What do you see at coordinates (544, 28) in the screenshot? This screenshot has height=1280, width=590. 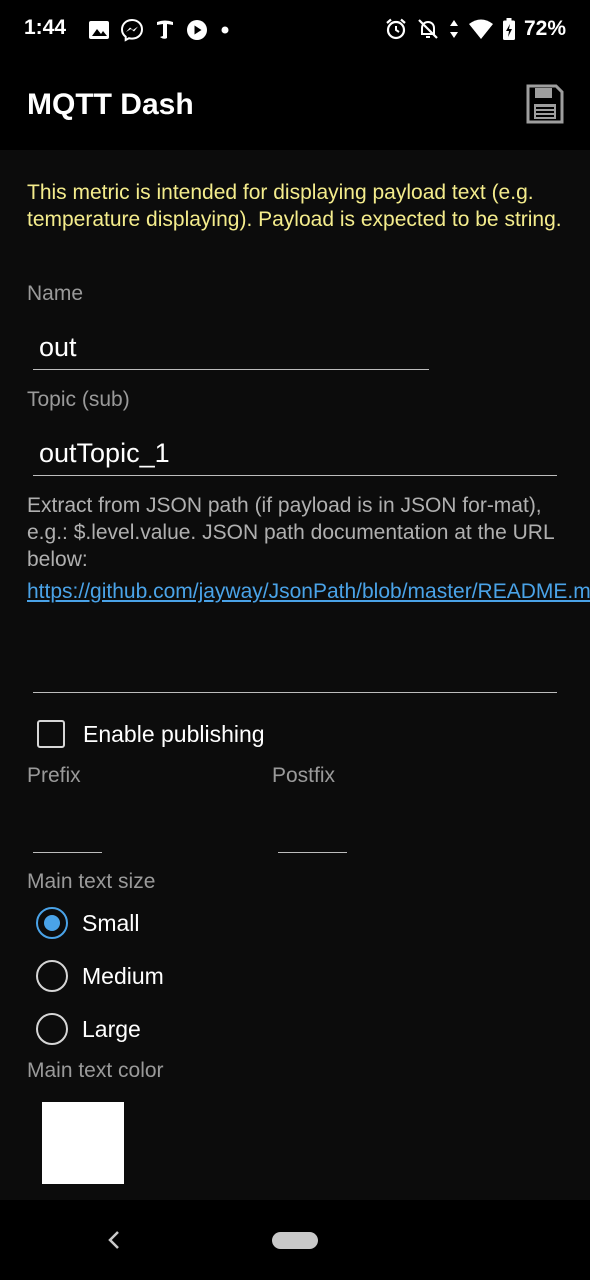 I see `battery-percentage: 72%` at bounding box center [544, 28].